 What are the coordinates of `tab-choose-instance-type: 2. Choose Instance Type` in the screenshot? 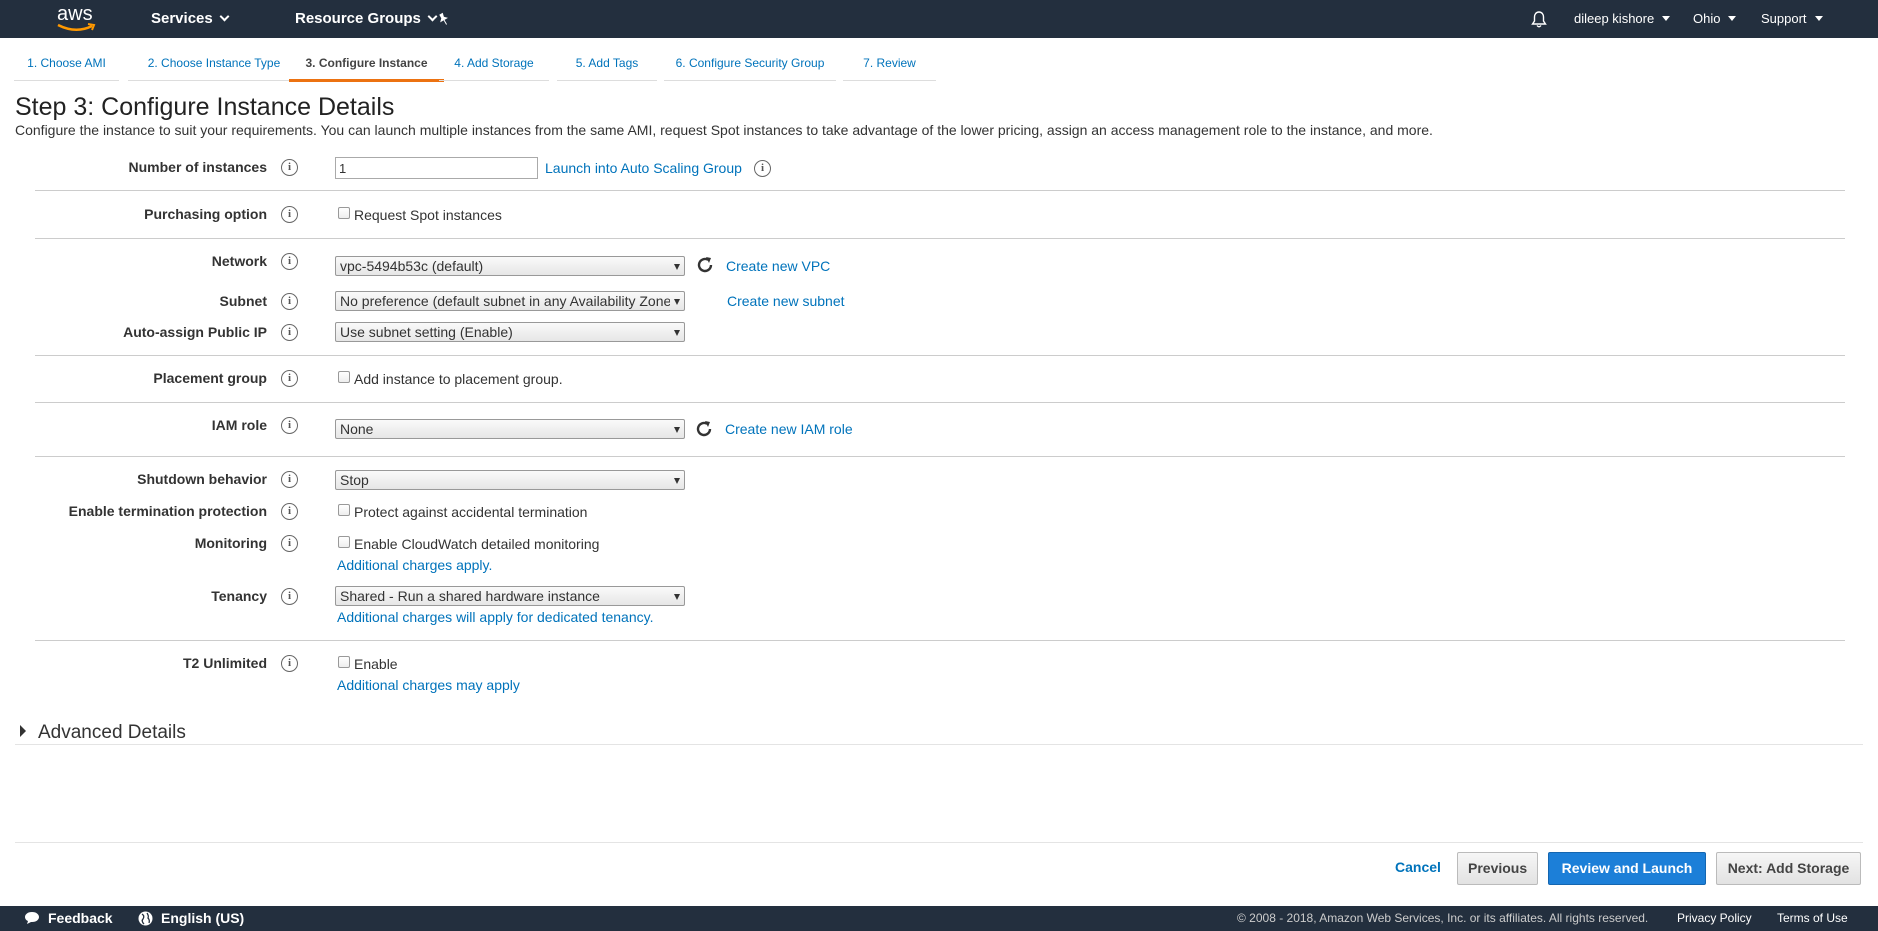 It's located at (214, 65).